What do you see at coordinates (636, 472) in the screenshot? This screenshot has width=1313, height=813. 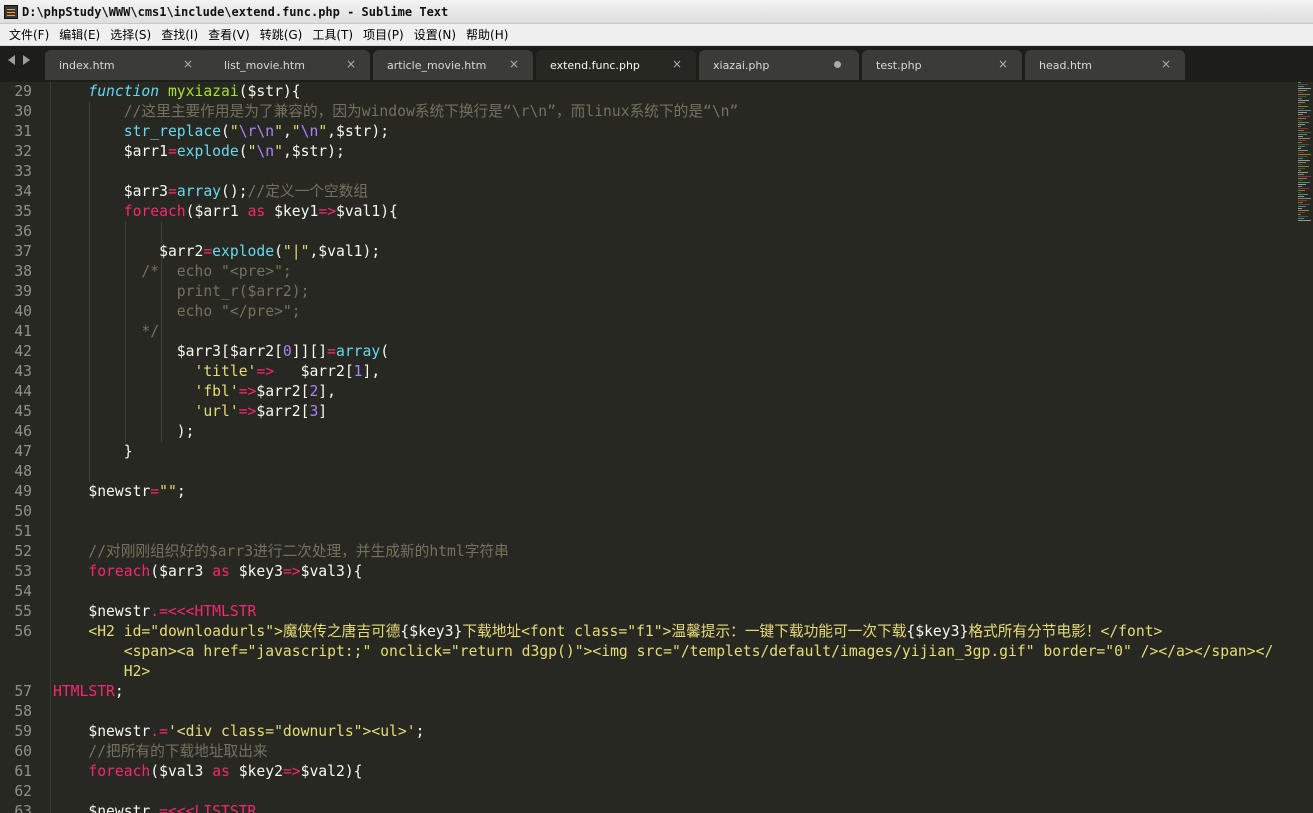 I see `code-line: 48` at bounding box center [636, 472].